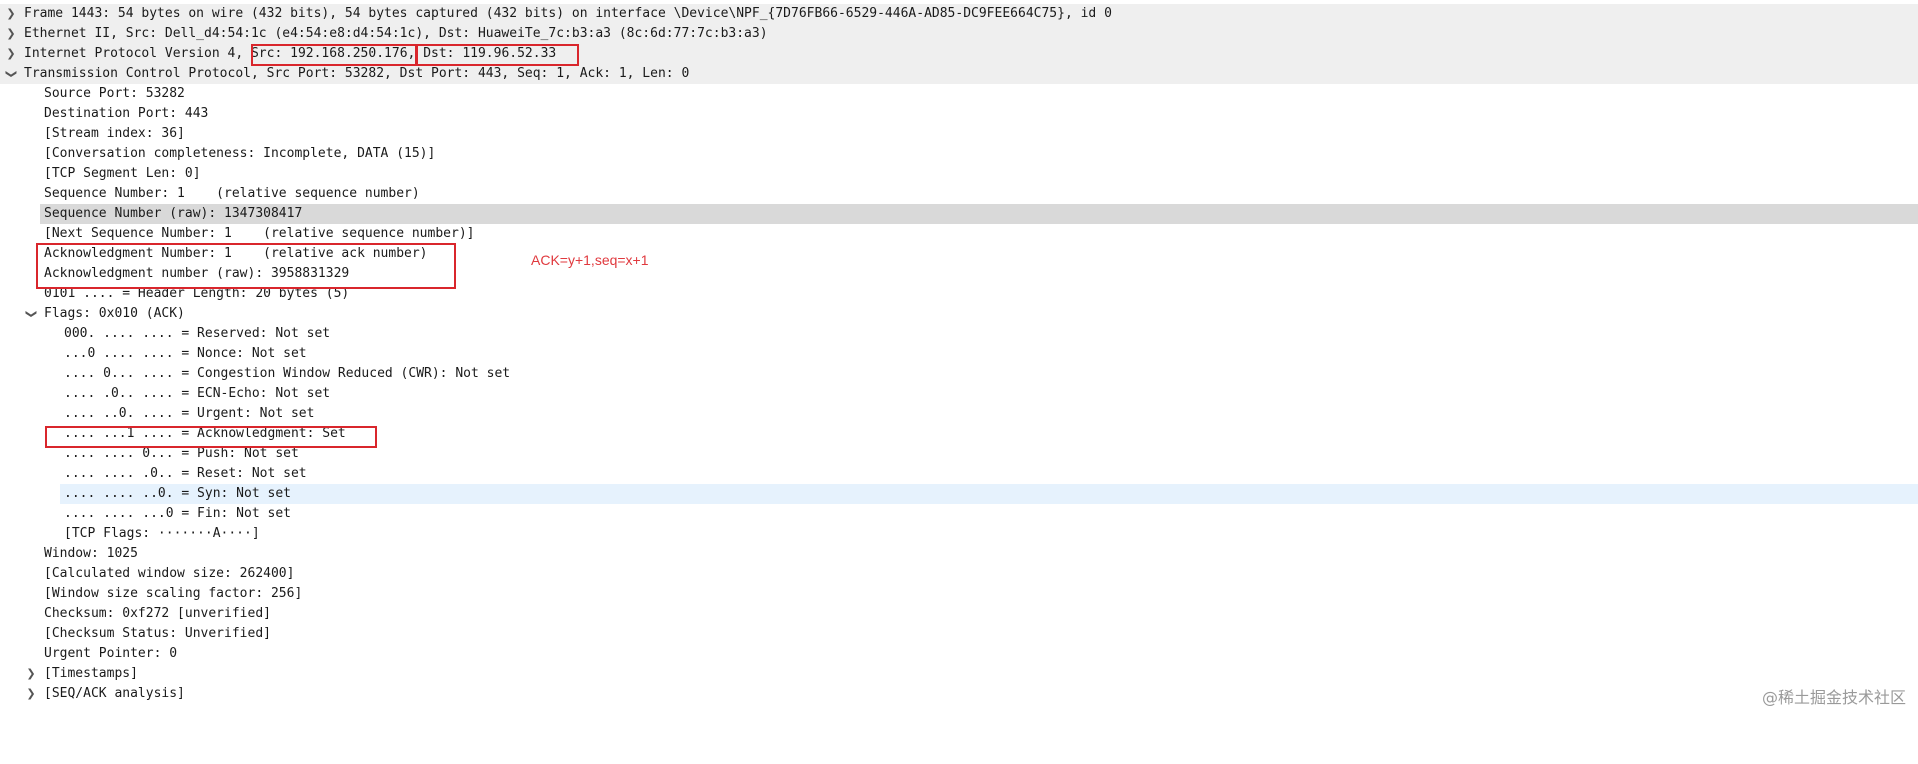 This screenshot has width=1918, height=764. Describe the element at coordinates (211, 437) in the screenshot. I see `highlight-box-flag-ack` at that location.